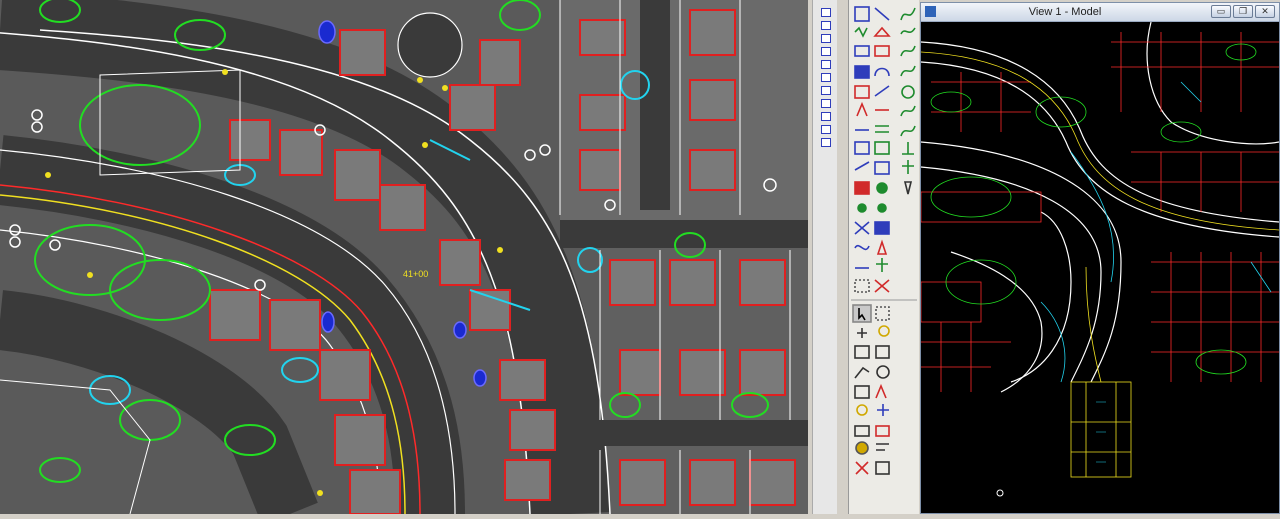  I want to click on polyline-icon, so click(862, 372).